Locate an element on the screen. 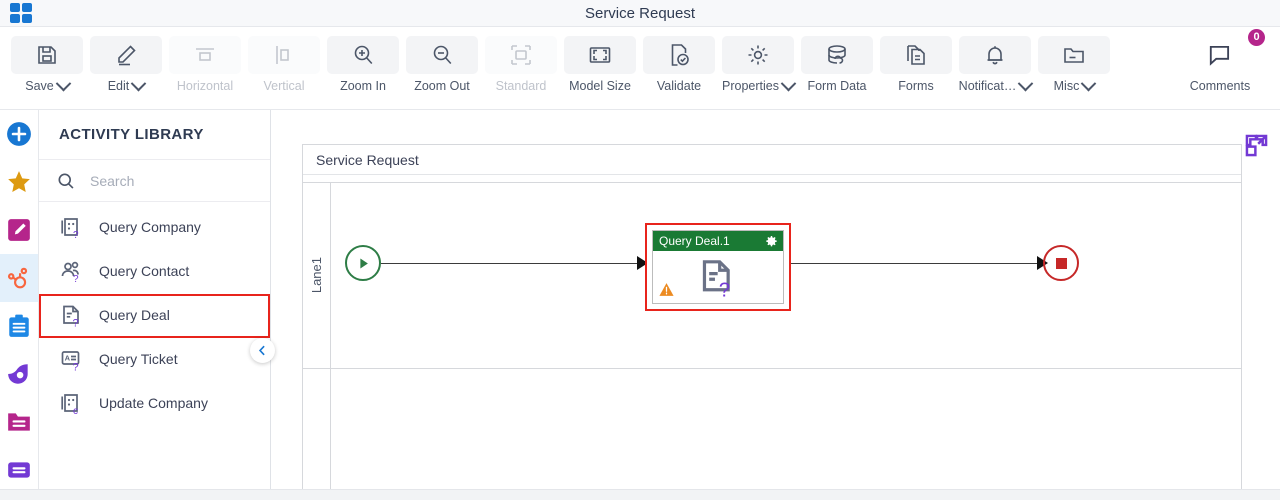 The image size is (1280, 500). end-event-icon is located at coordinates (1061, 263).